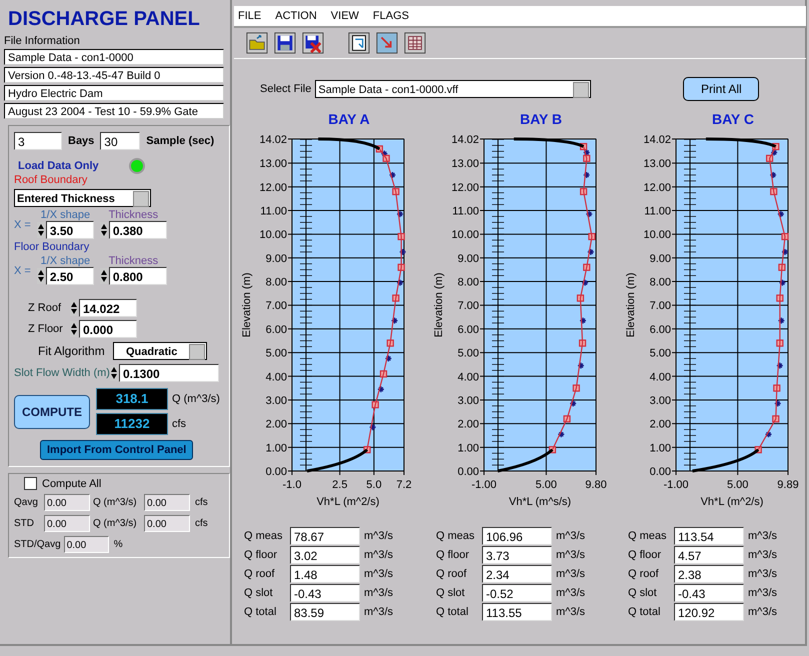 Image resolution: width=809 pixels, height=656 pixels. I want to click on checkbox, so click(30, 483).